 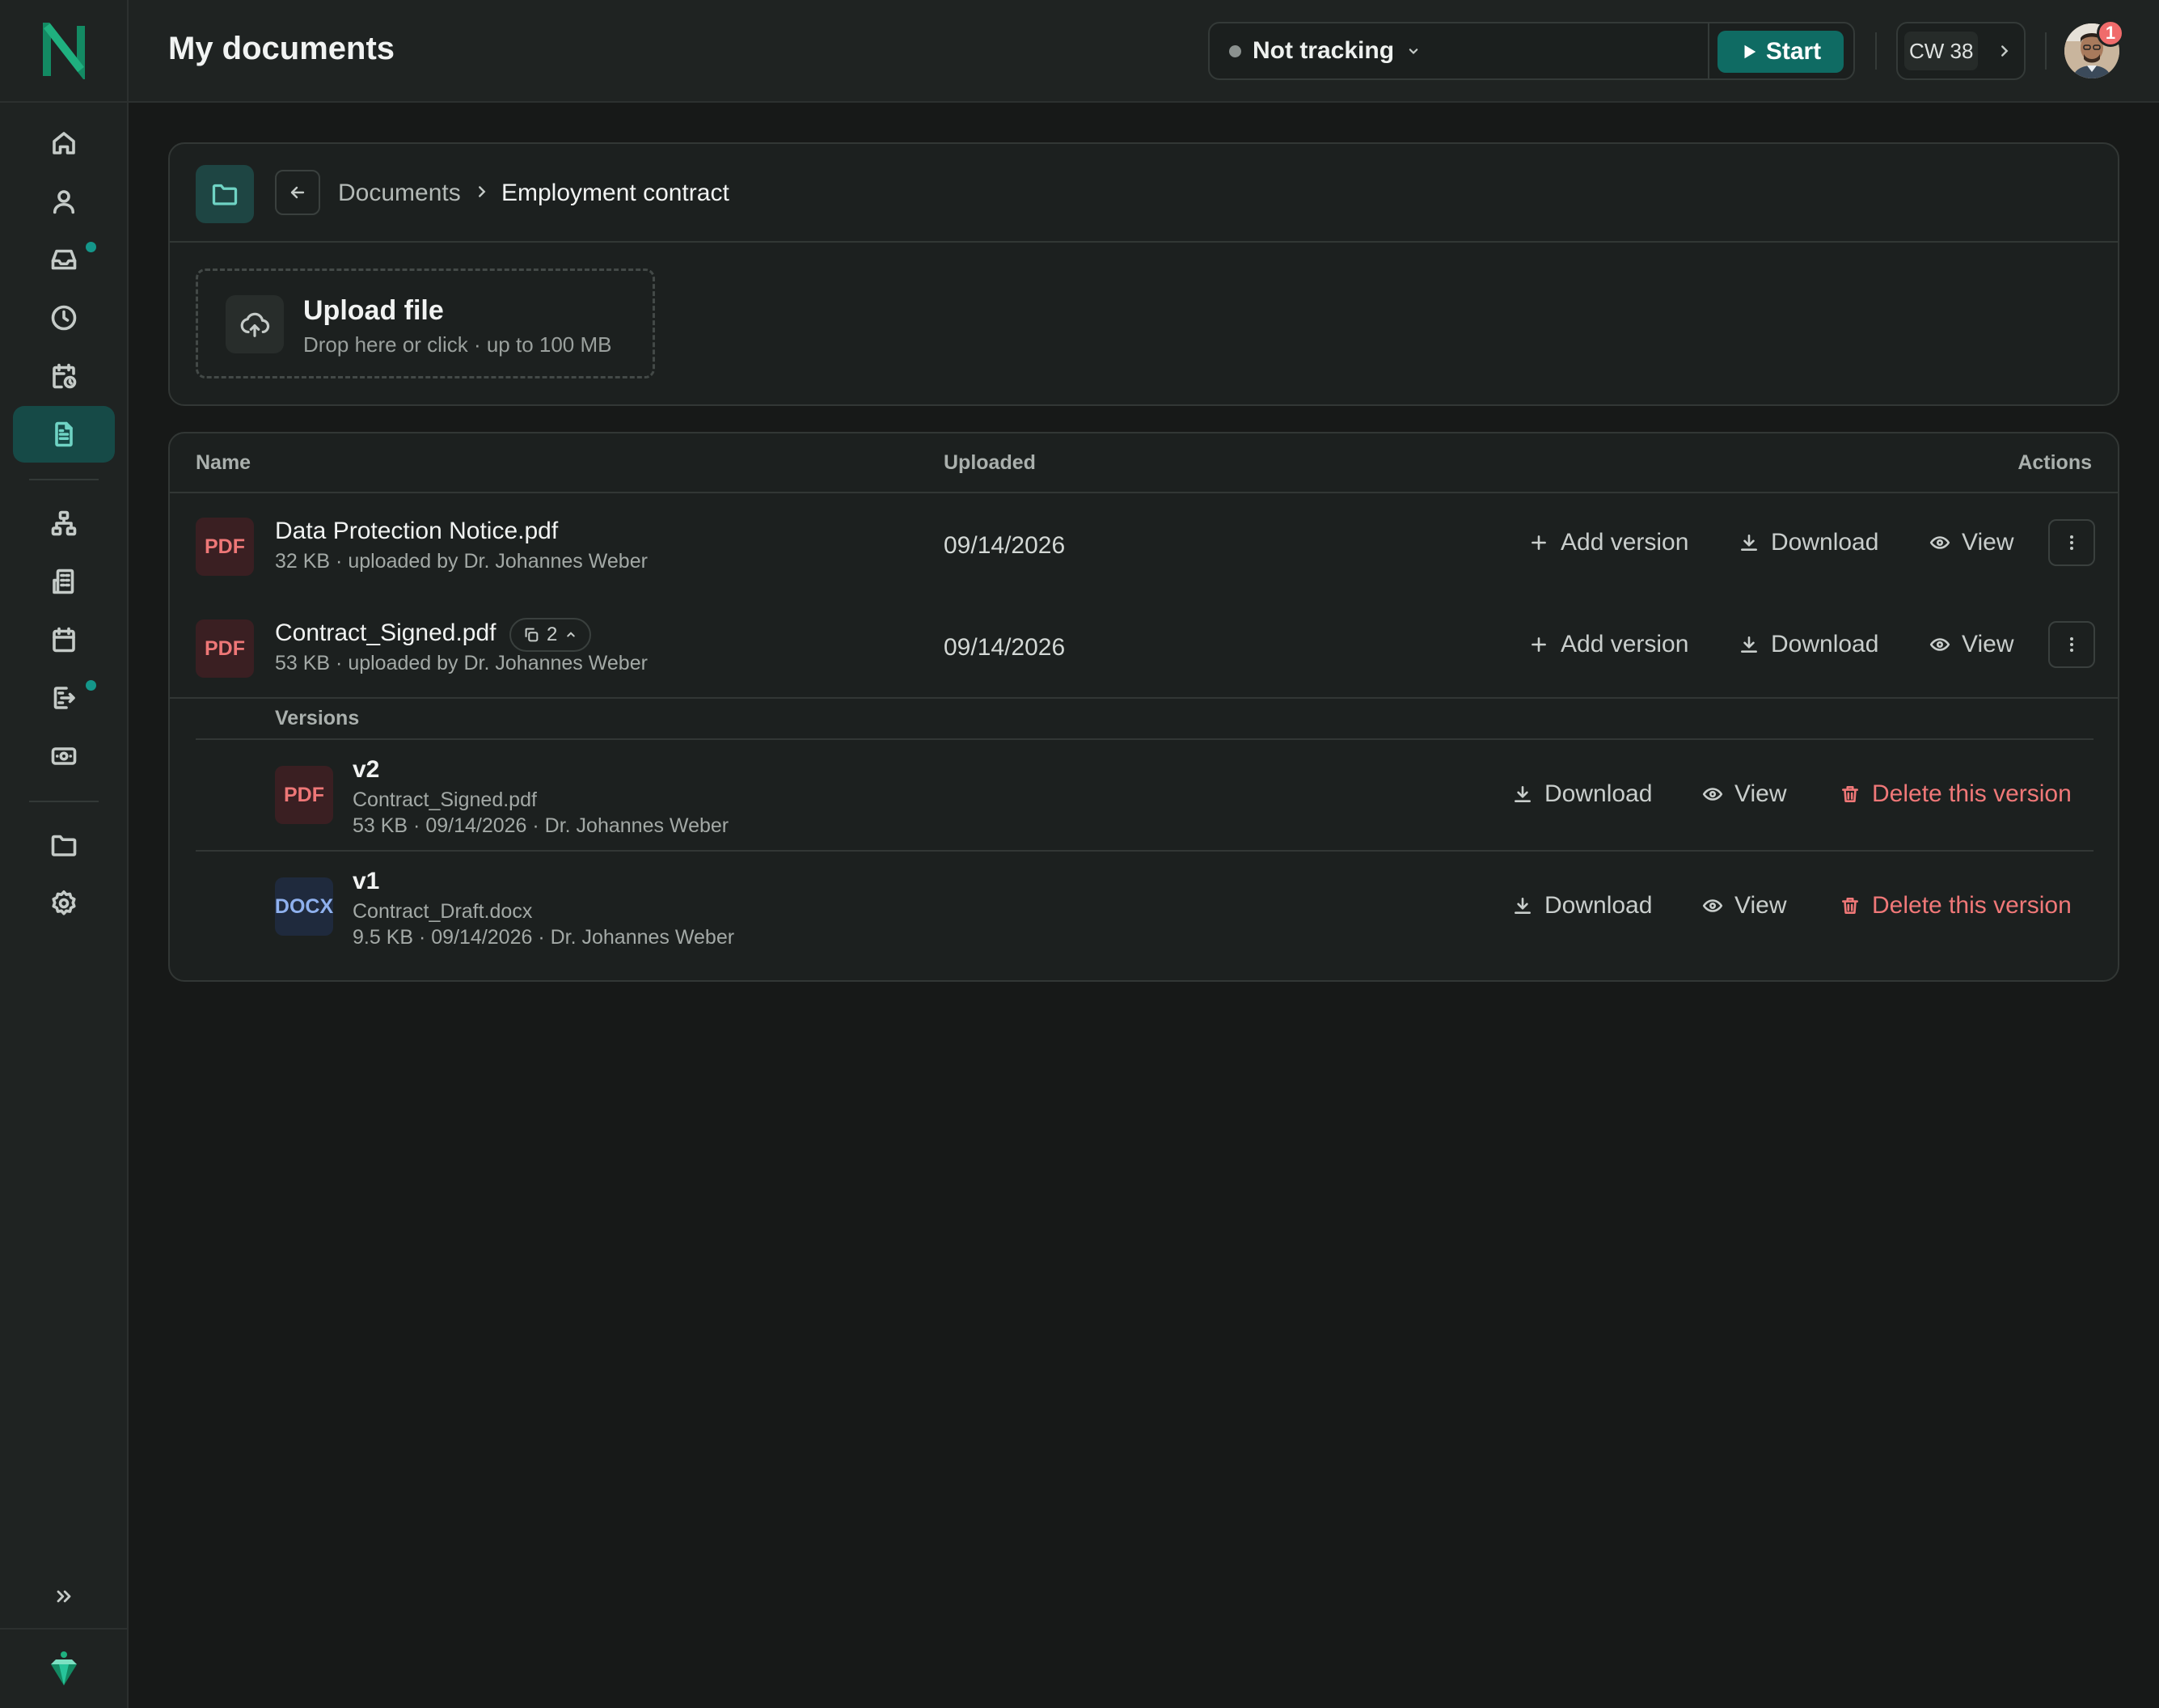 What do you see at coordinates (442, 912) in the screenshot?
I see `version-file-name: Contract_Draft.docx` at bounding box center [442, 912].